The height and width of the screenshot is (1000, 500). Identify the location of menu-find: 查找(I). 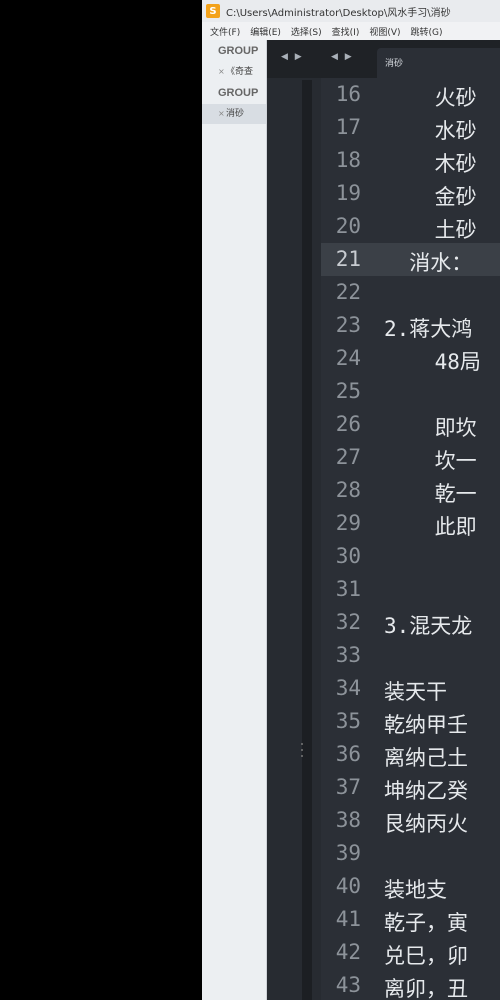
(346, 31).